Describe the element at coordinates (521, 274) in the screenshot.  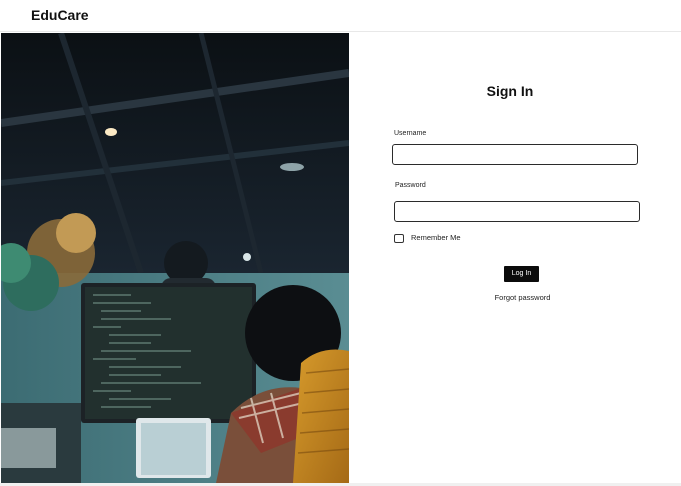
I see `login-button: Log In` at that location.